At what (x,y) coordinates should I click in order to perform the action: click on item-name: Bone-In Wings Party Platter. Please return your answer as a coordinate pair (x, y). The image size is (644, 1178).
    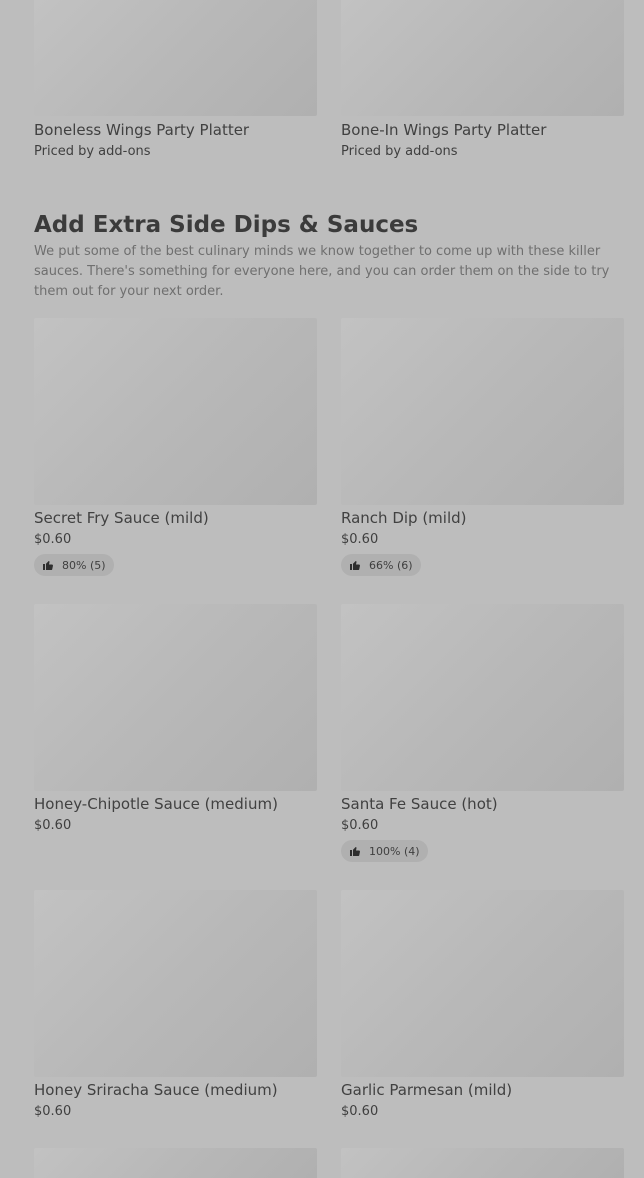
    Looking at the image, I should click on (444, 130).